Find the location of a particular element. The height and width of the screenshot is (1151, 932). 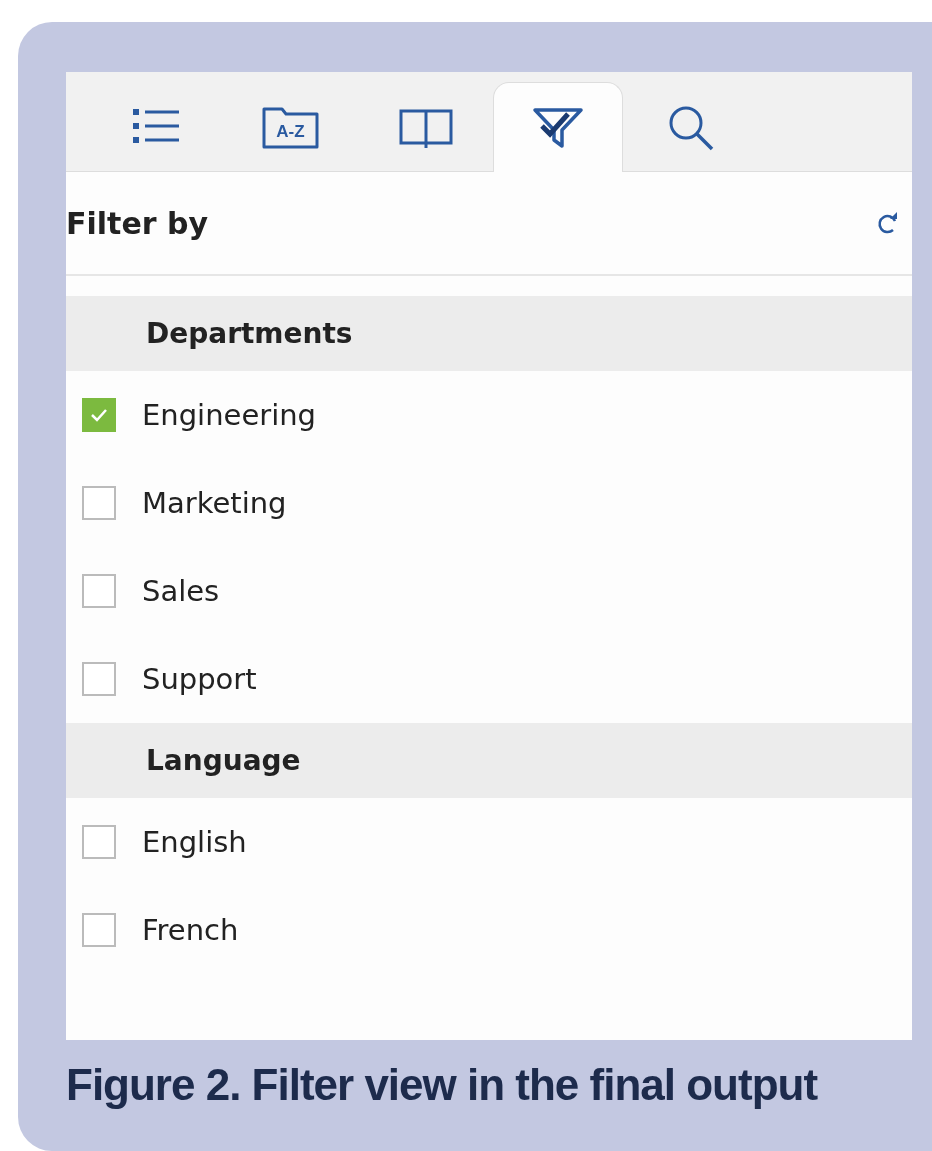

checkbox-label: French is located at coordinates (190, 930).